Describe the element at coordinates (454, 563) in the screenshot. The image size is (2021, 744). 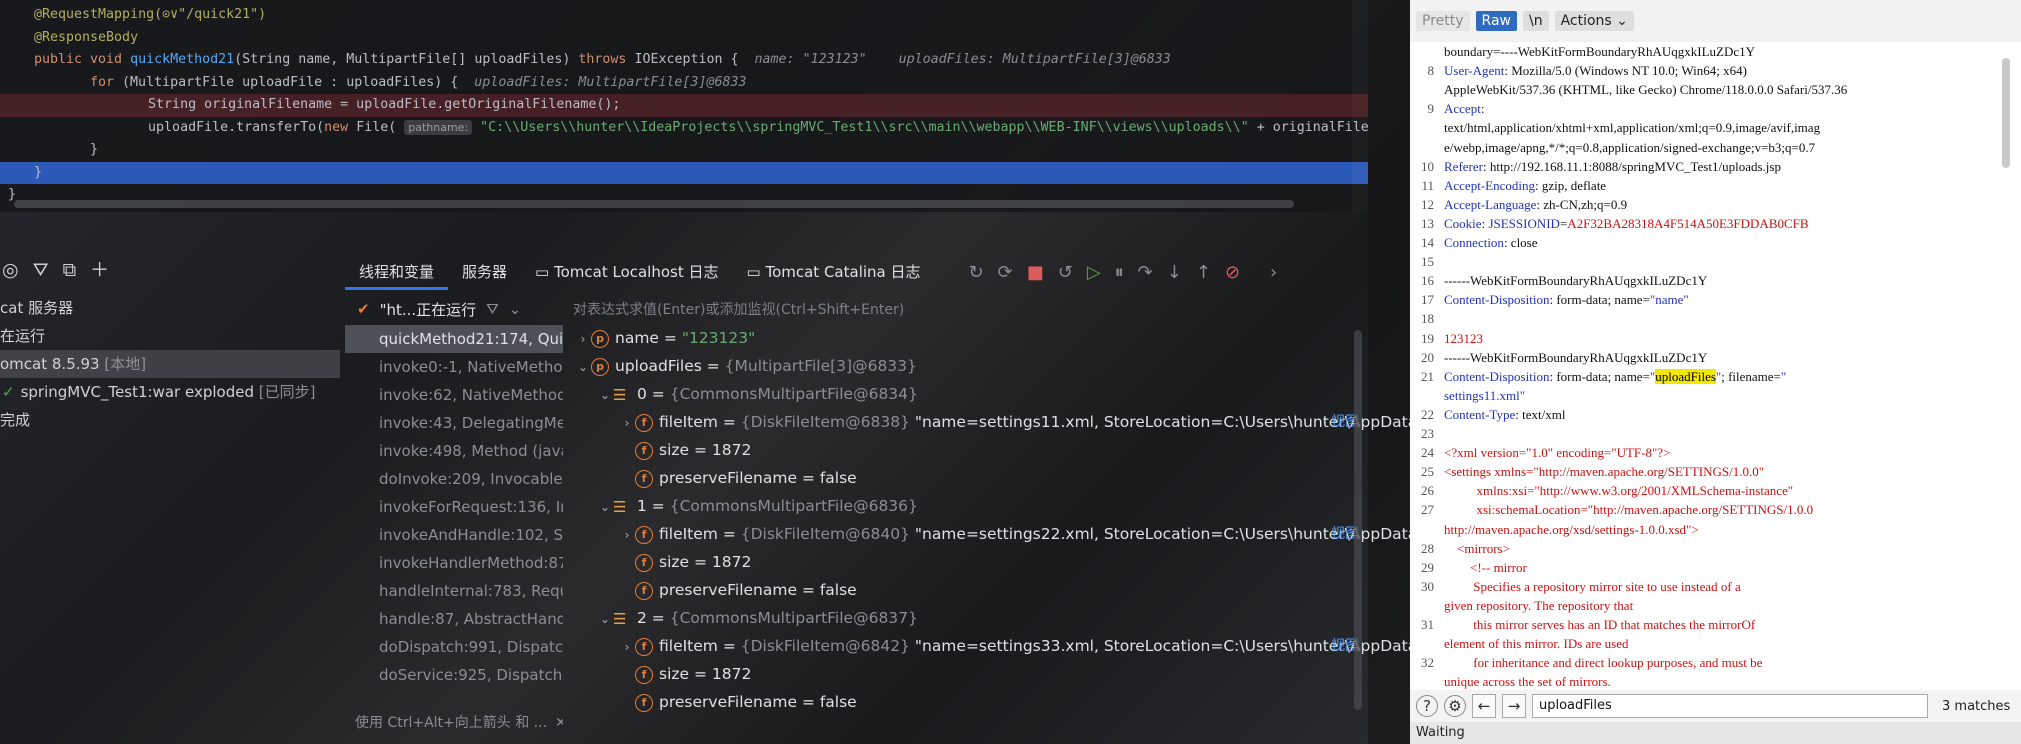
I see `stack-frame: invokeHandlerMethod:872` at that location.